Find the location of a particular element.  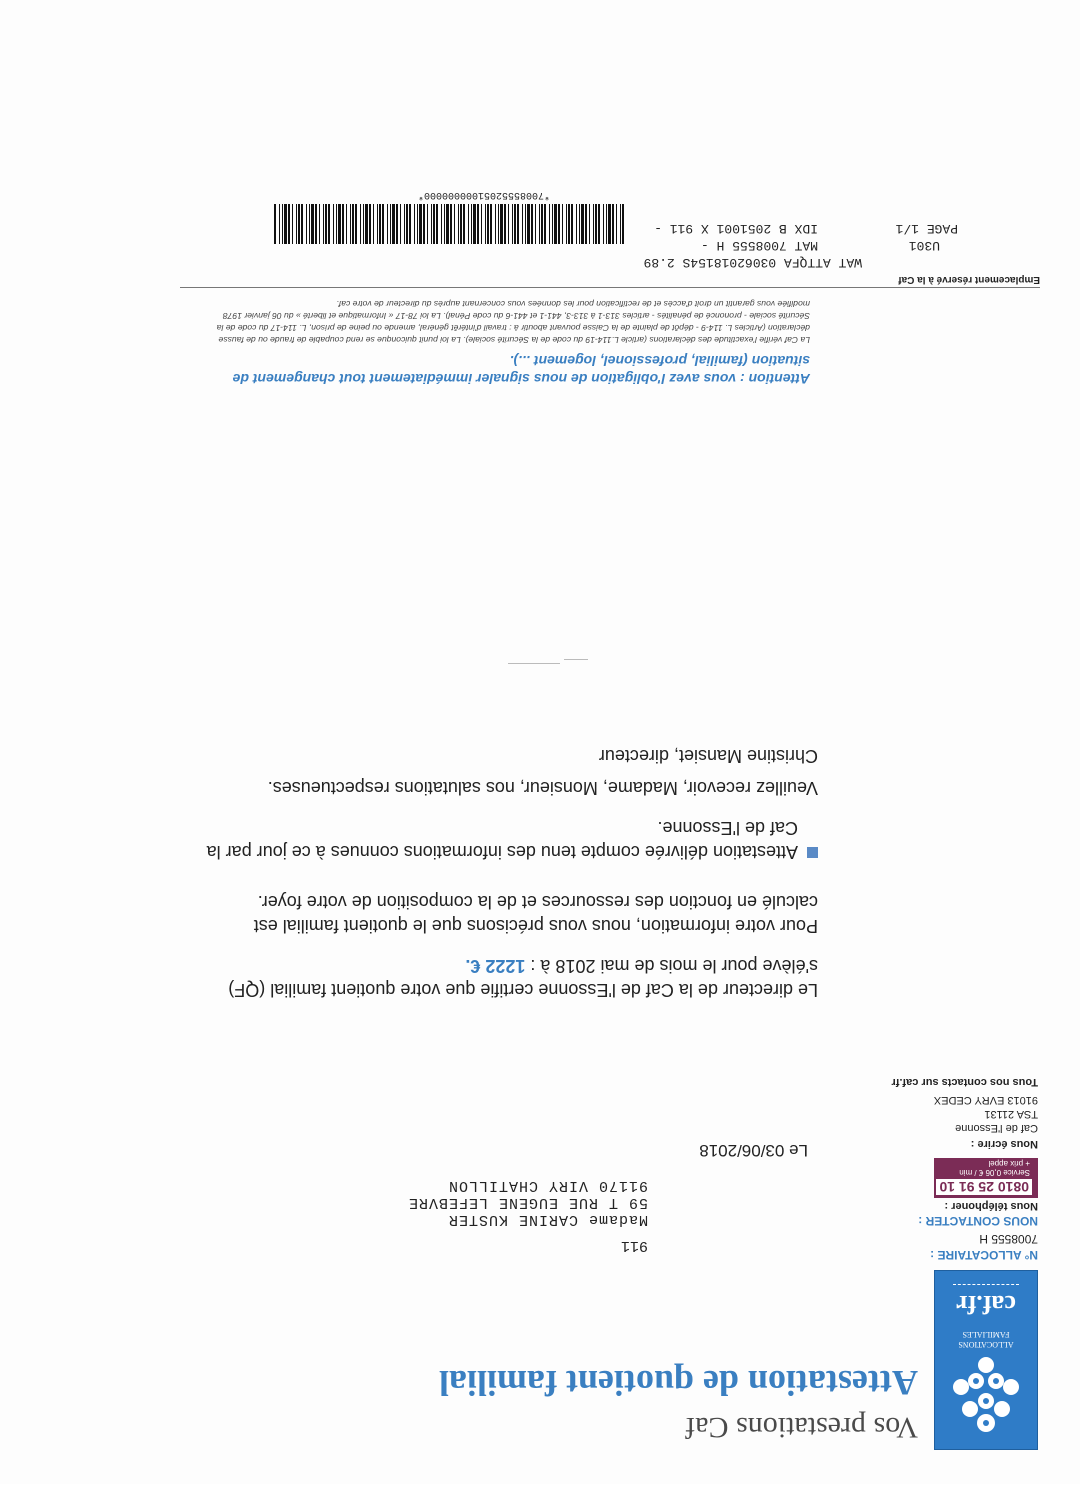

address-line: TSA 21131 is located at coordinates (1011, 1114).